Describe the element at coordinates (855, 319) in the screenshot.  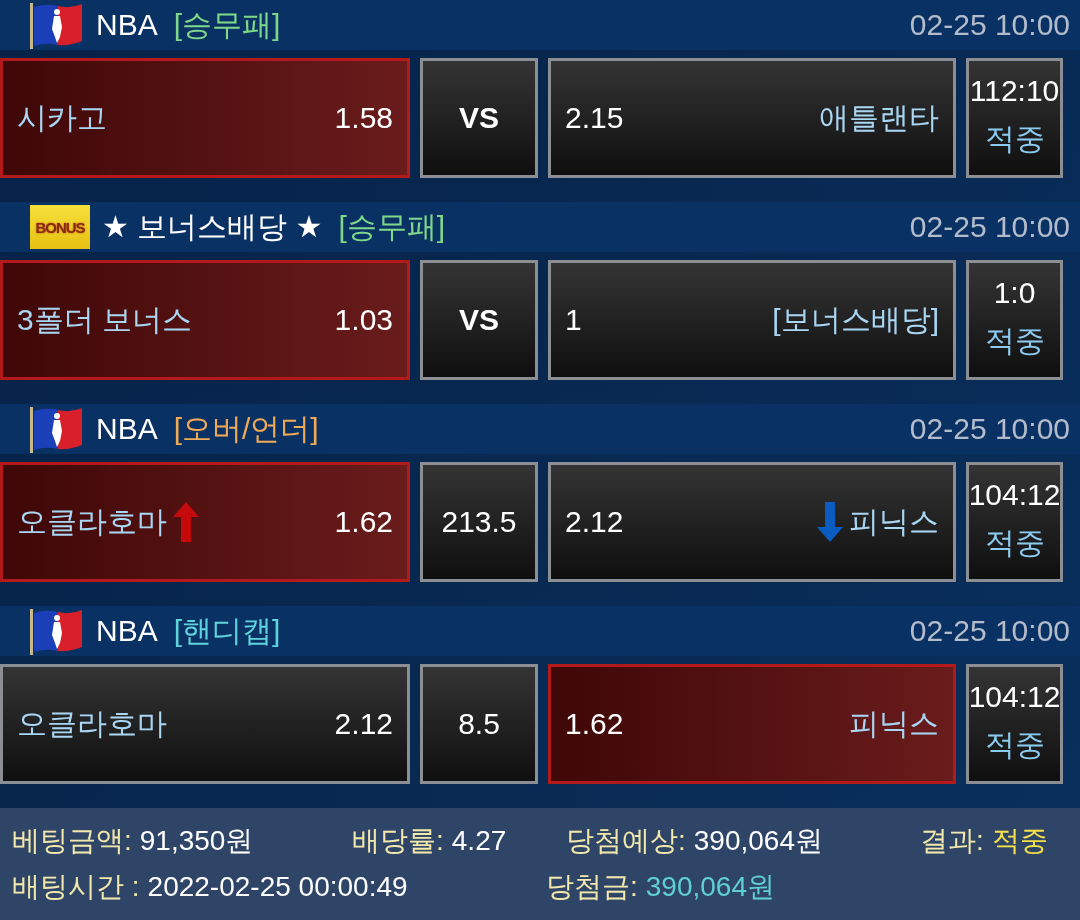
I see `team-name: [보너스배당]` at that location.